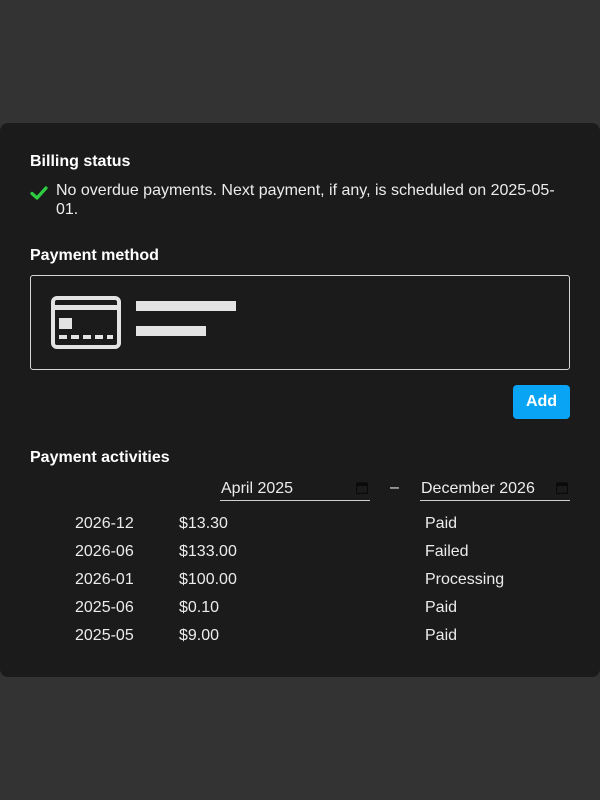 This screenshot has height=800, width=600. Describe the element at coordinates (203, 523) in the screenshot. I see `activity-amount: $13.30` at that location.